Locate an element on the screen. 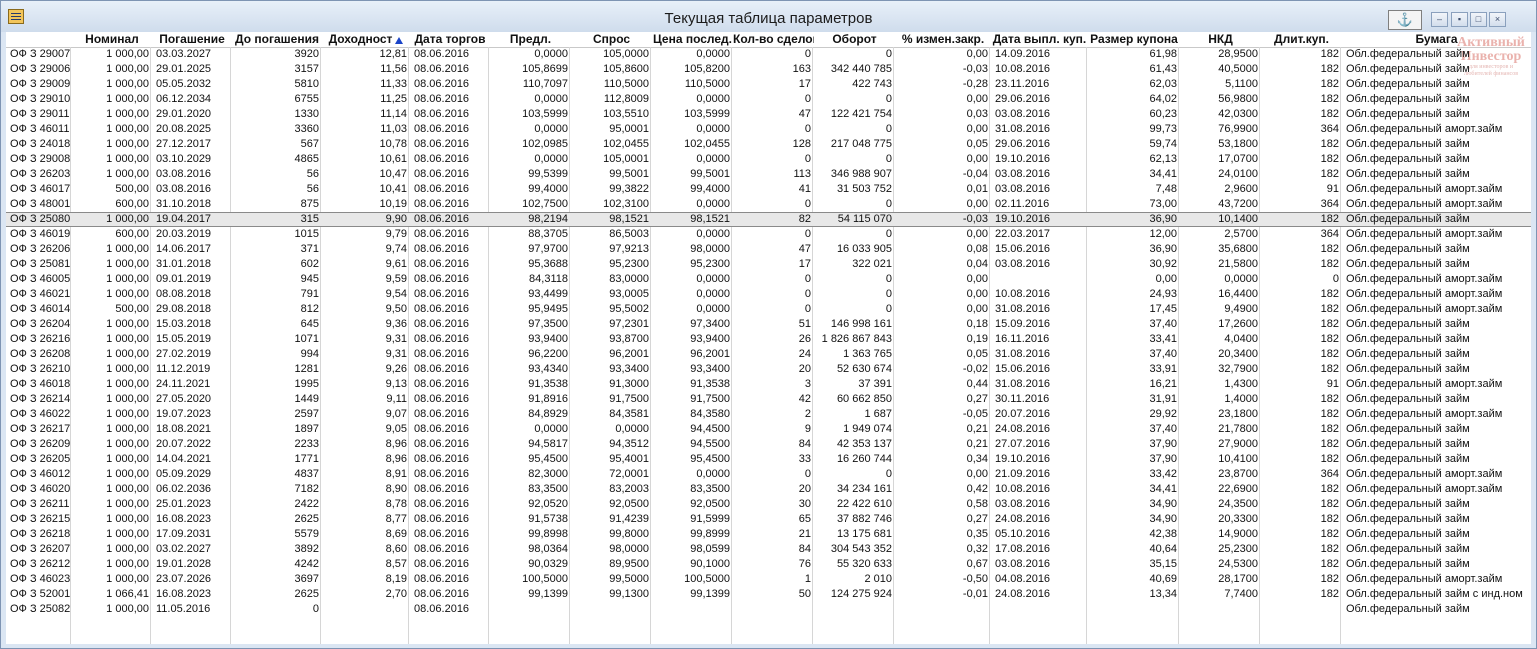 The height and width of the screenshot is (649, 1537). column-header-label: Кол-во сделок is located at coordinates (773, 39).